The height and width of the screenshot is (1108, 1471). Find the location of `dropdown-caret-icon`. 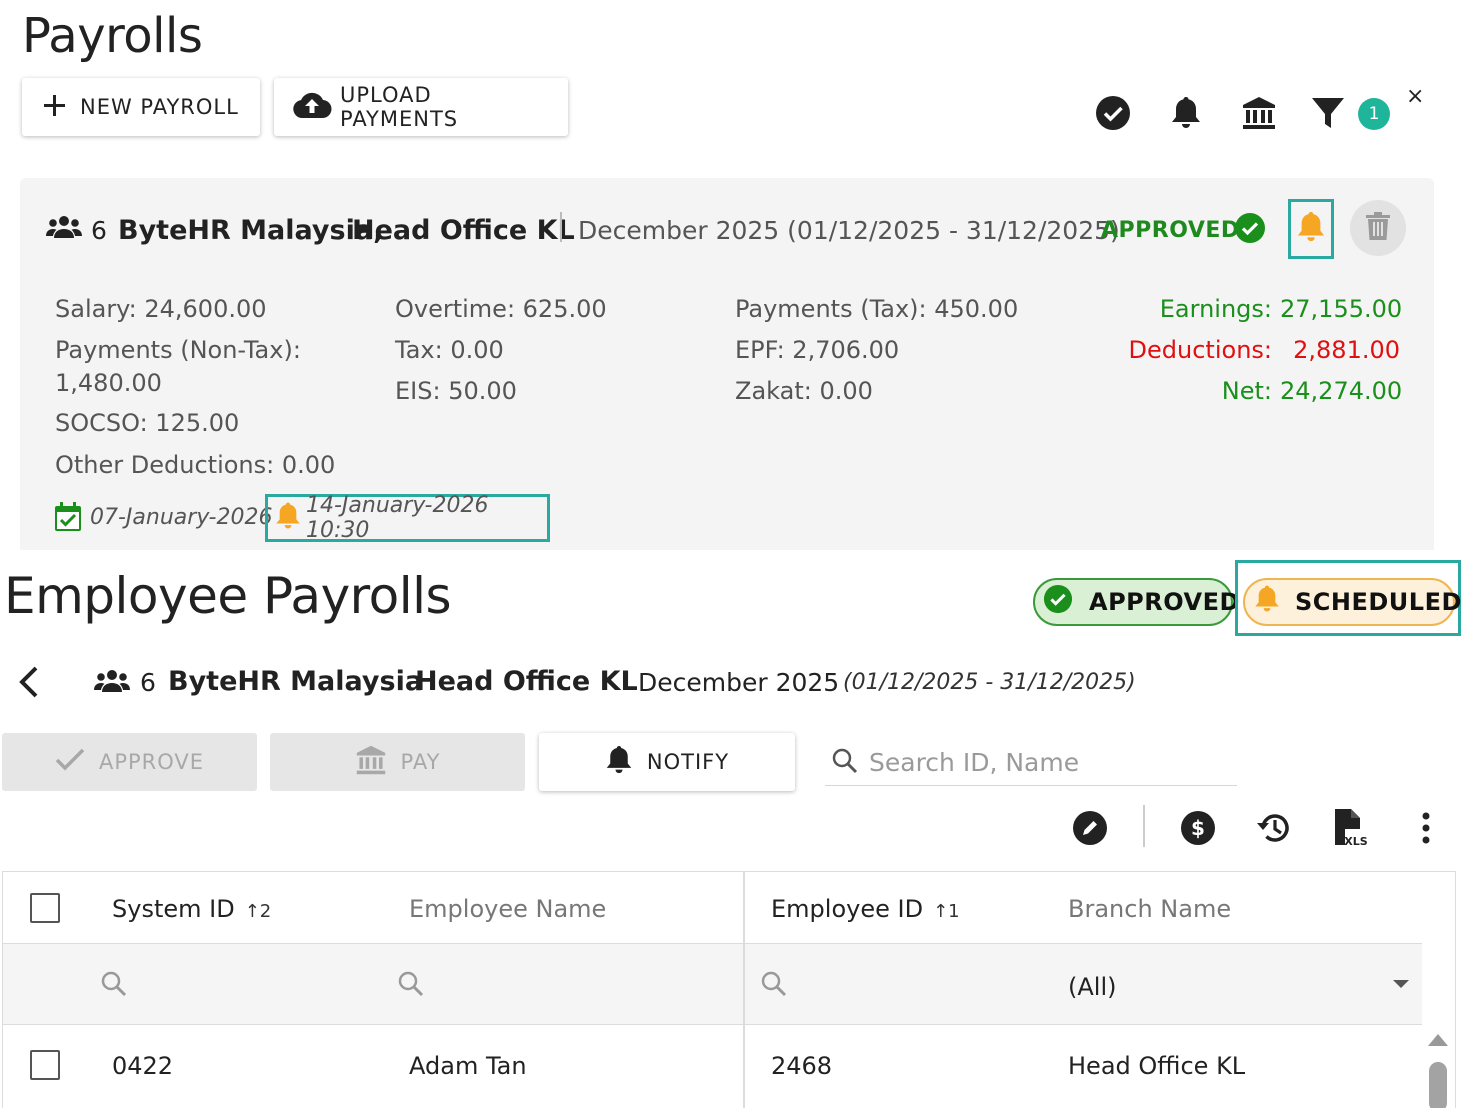

dropdown-caret-icon is located at coordinates (1401, 984).